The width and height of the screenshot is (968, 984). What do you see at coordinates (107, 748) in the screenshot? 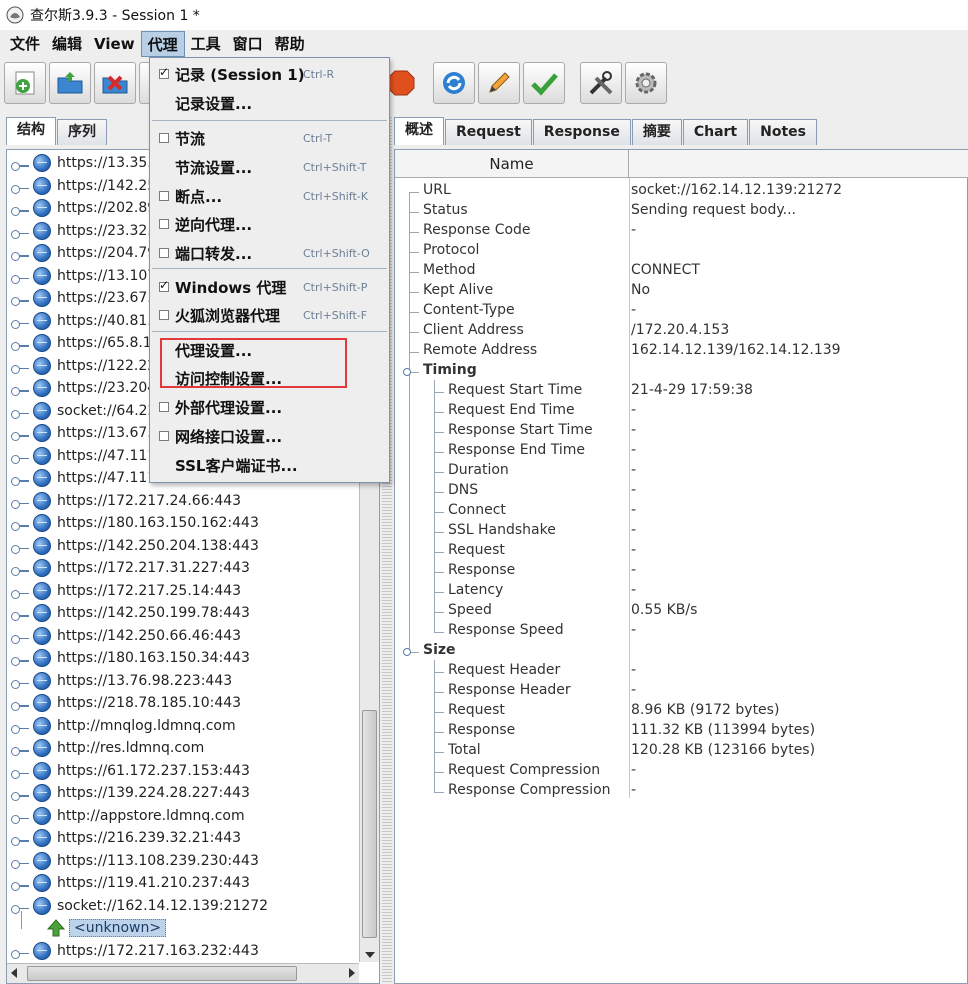
I see `tree-node: http://res.ldmnq.com` at bounding box center [107, 748].